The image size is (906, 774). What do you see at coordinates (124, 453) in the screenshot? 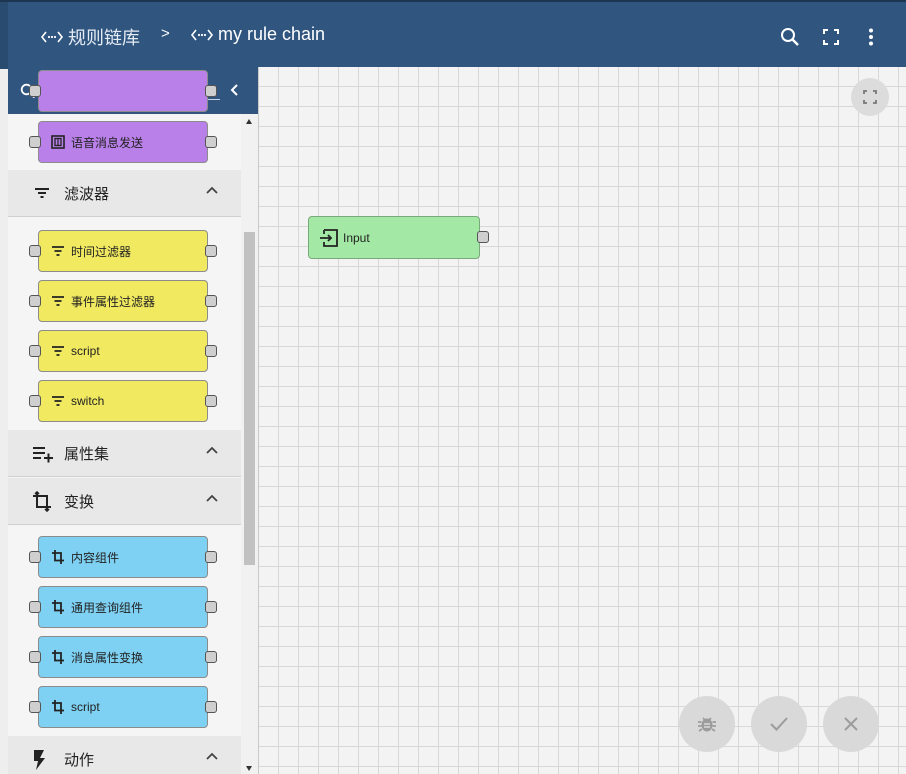
I see `section-attribute-set: 属性集` at bounding box center [124, 453].